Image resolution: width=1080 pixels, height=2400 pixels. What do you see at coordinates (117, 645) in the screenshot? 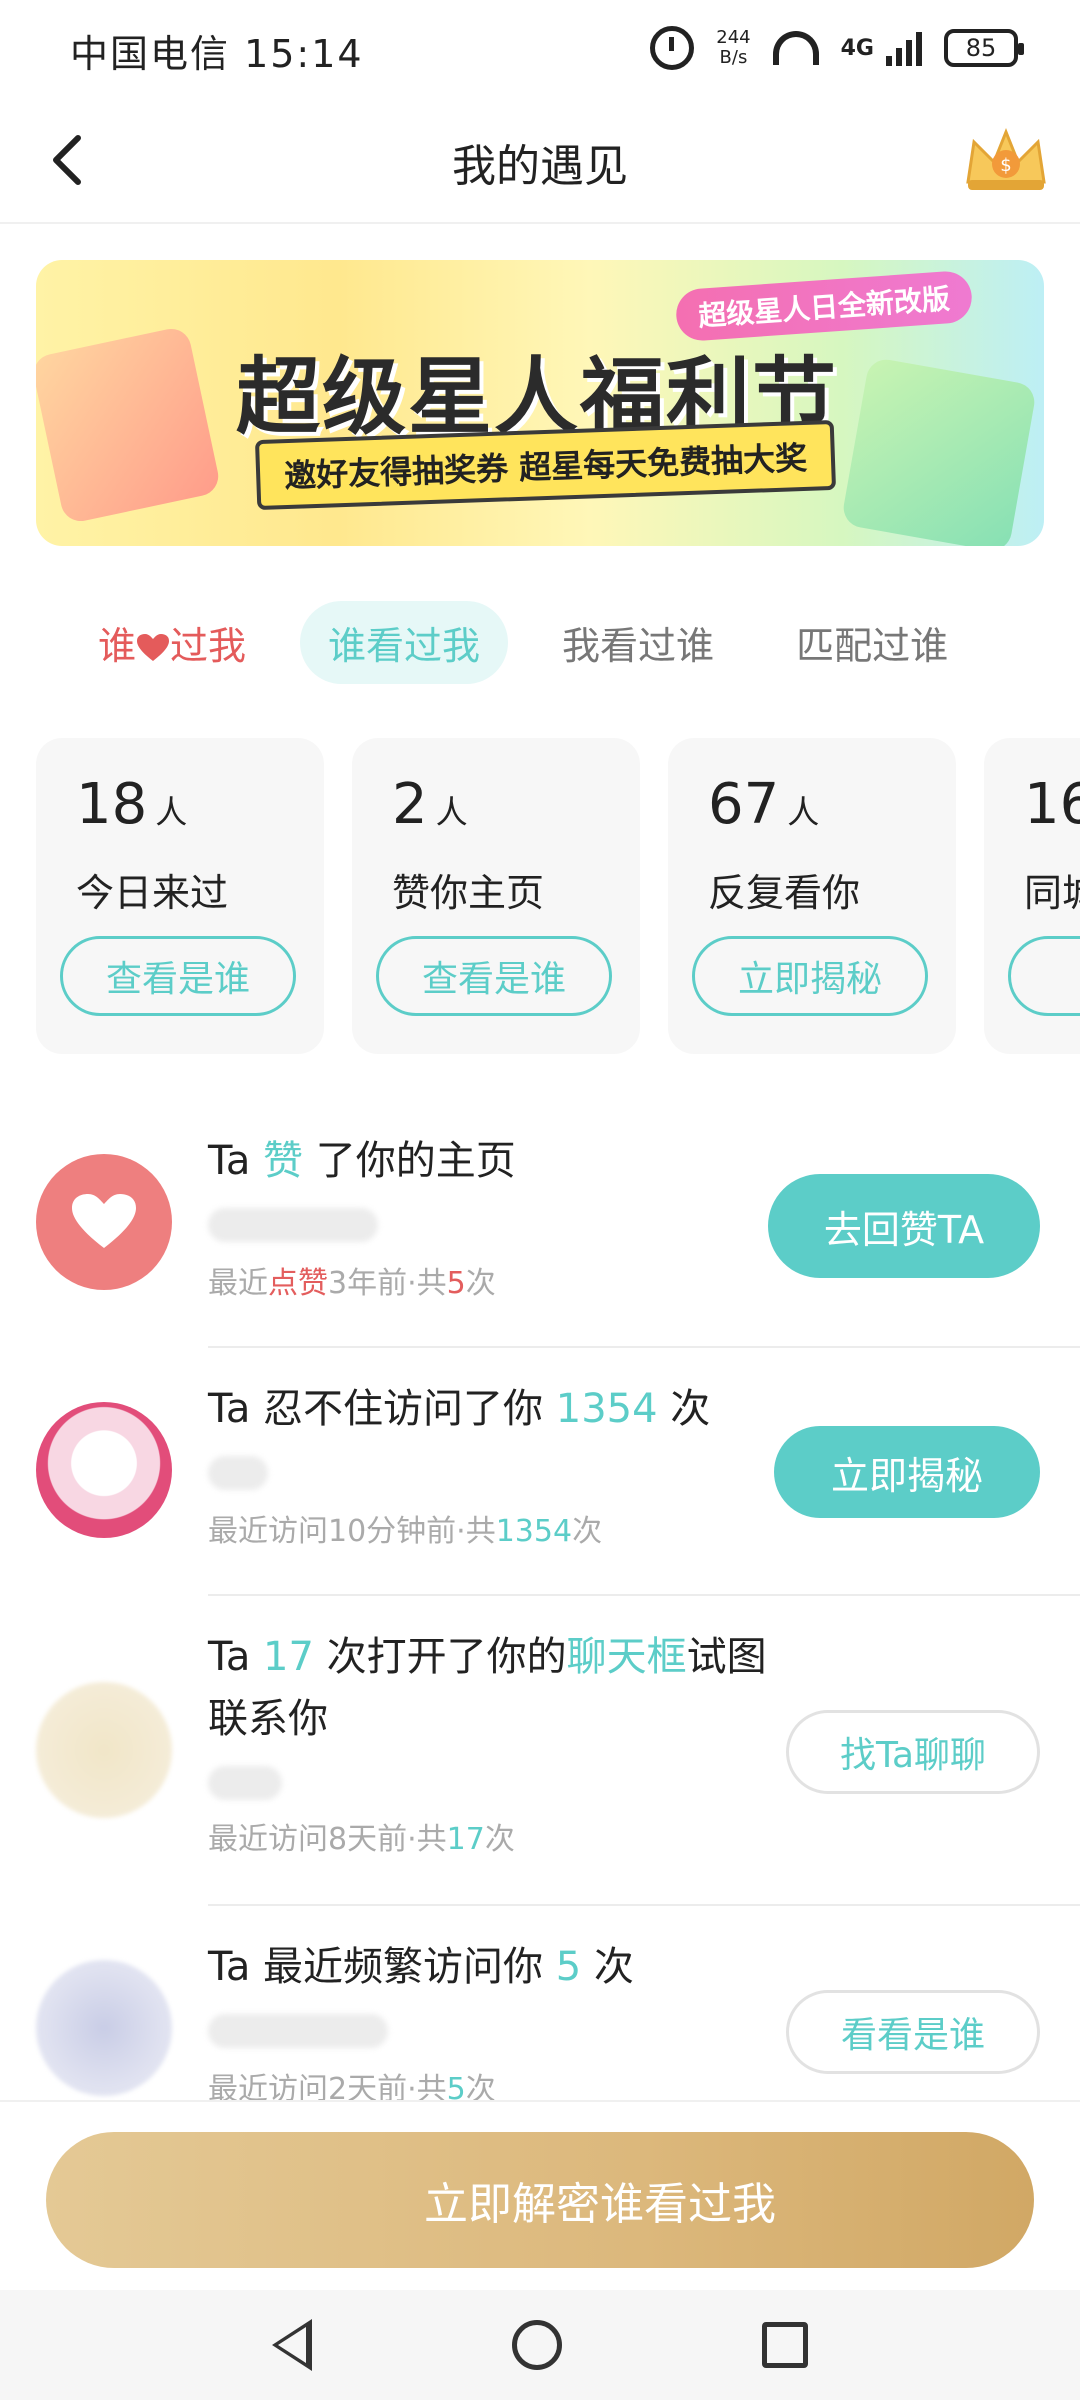
I see `tab-label-pre: 谁` at bounding box center [117, 645].